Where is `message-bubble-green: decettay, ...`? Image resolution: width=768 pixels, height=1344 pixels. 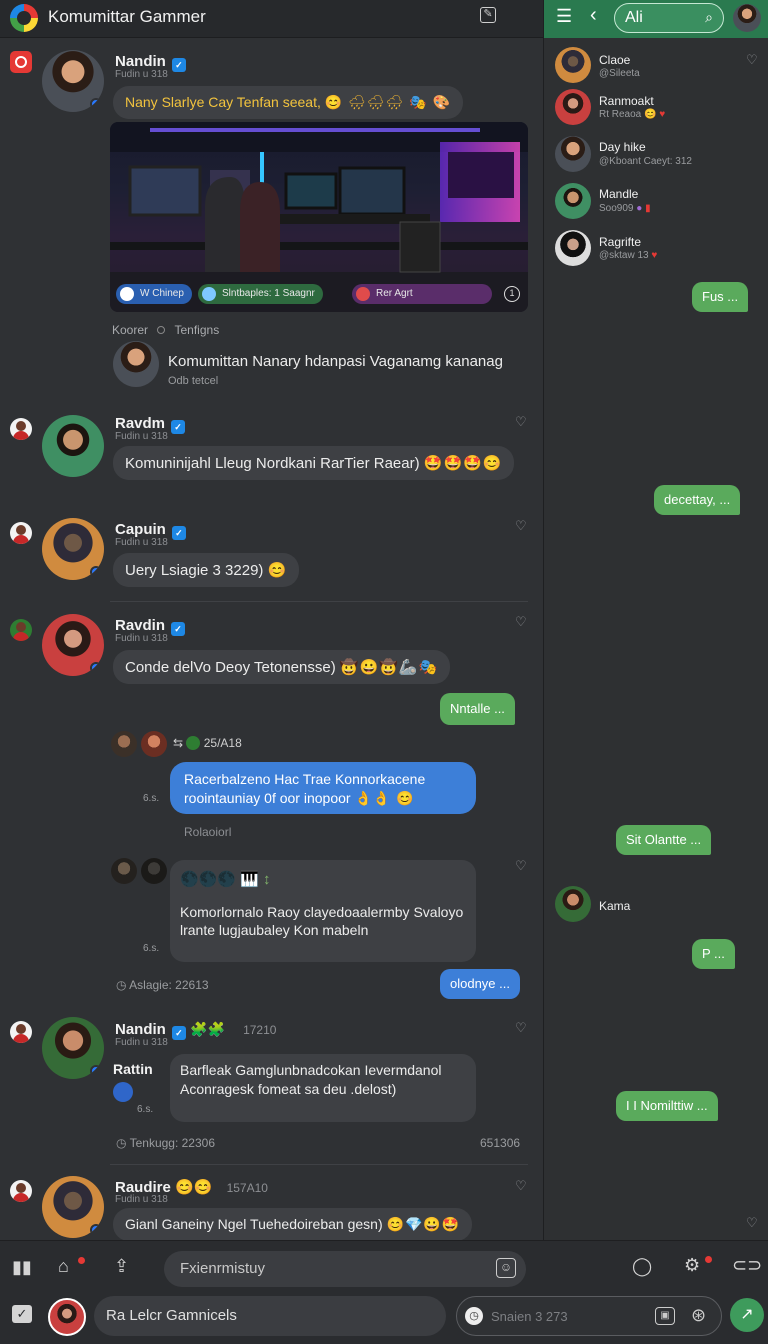 message-bubble-green: decettay, ... is located at coordinates (697, 500).